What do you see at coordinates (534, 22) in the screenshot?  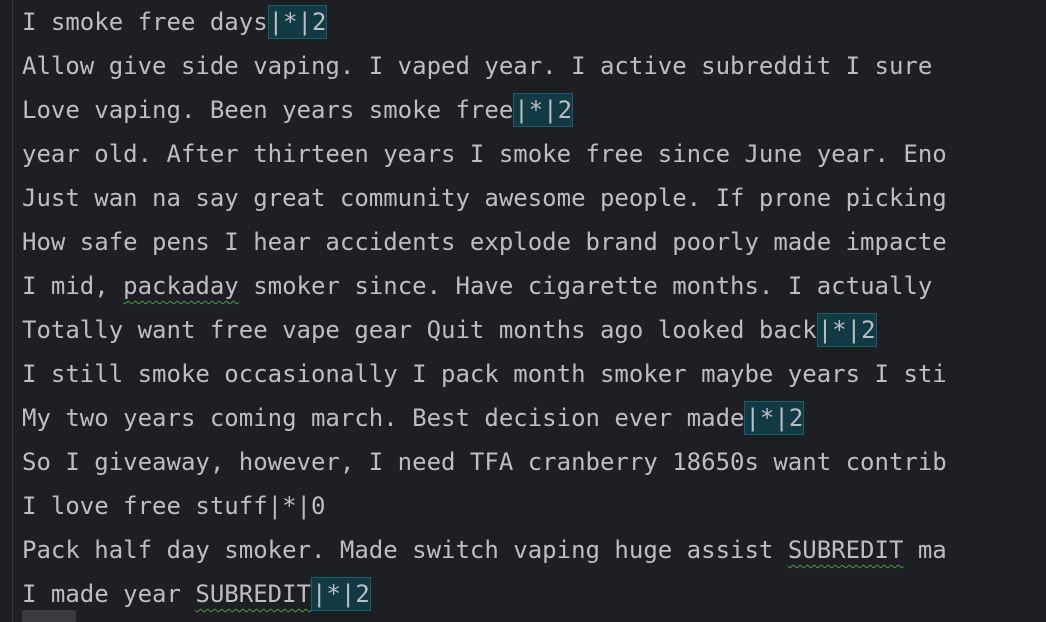 I see `editor-line: I smoke free days|*|2` at bounding box center [534, 22].